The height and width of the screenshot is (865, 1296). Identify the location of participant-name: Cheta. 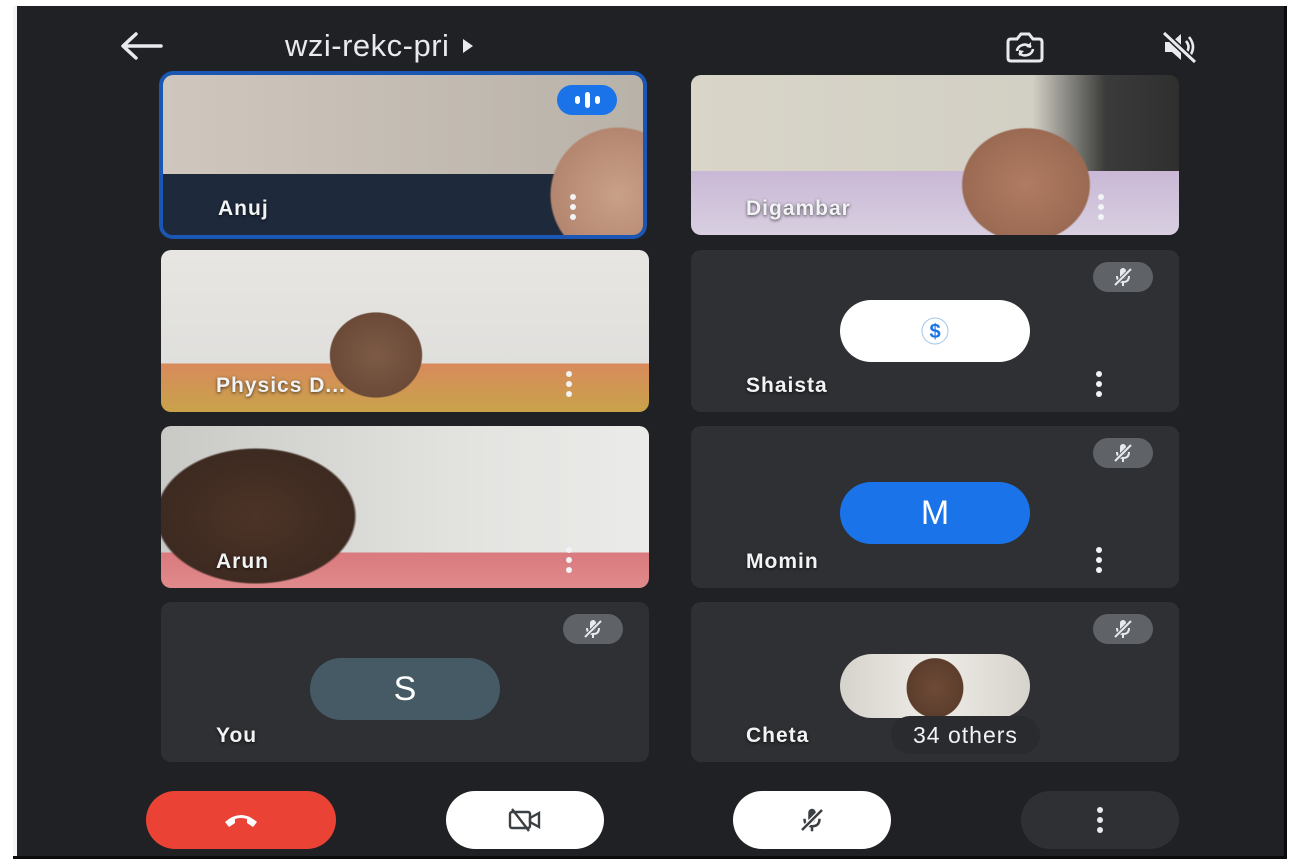
(778, 735).